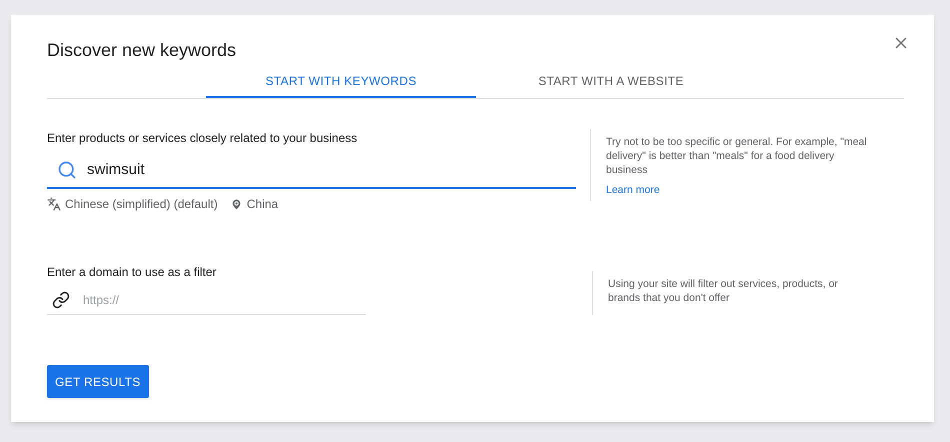 This screenshot has height=442, width=950. What do you see at coordinates (341, 81) in the screenshot?
I see `tab: START WITH KEYWORDS` at bounding box center [341, 81].